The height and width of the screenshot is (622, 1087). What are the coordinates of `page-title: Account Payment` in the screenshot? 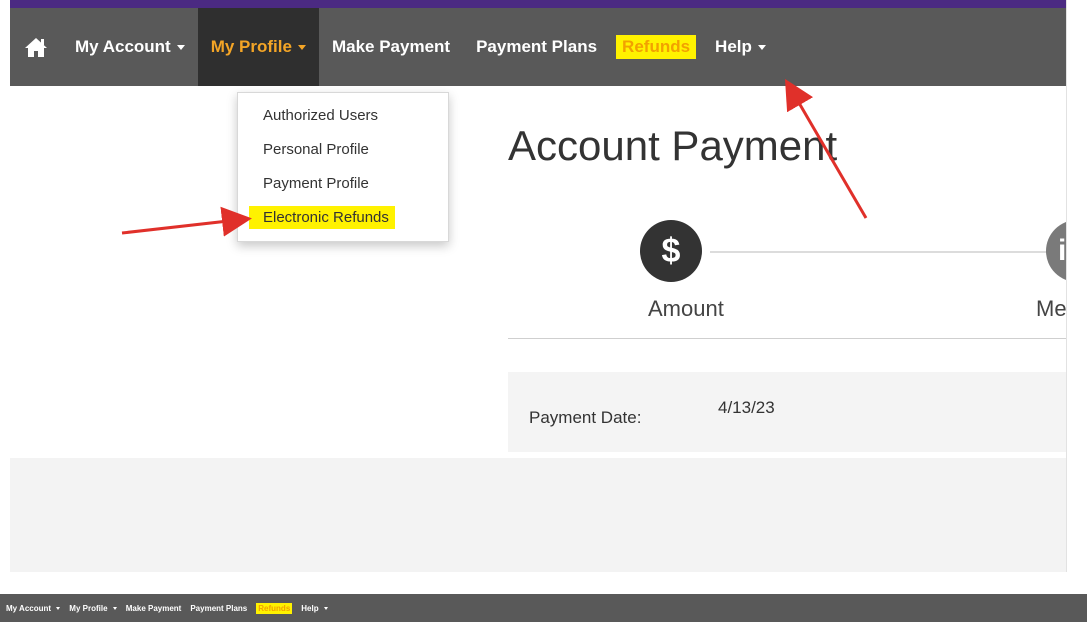 It's located at (673, 145).